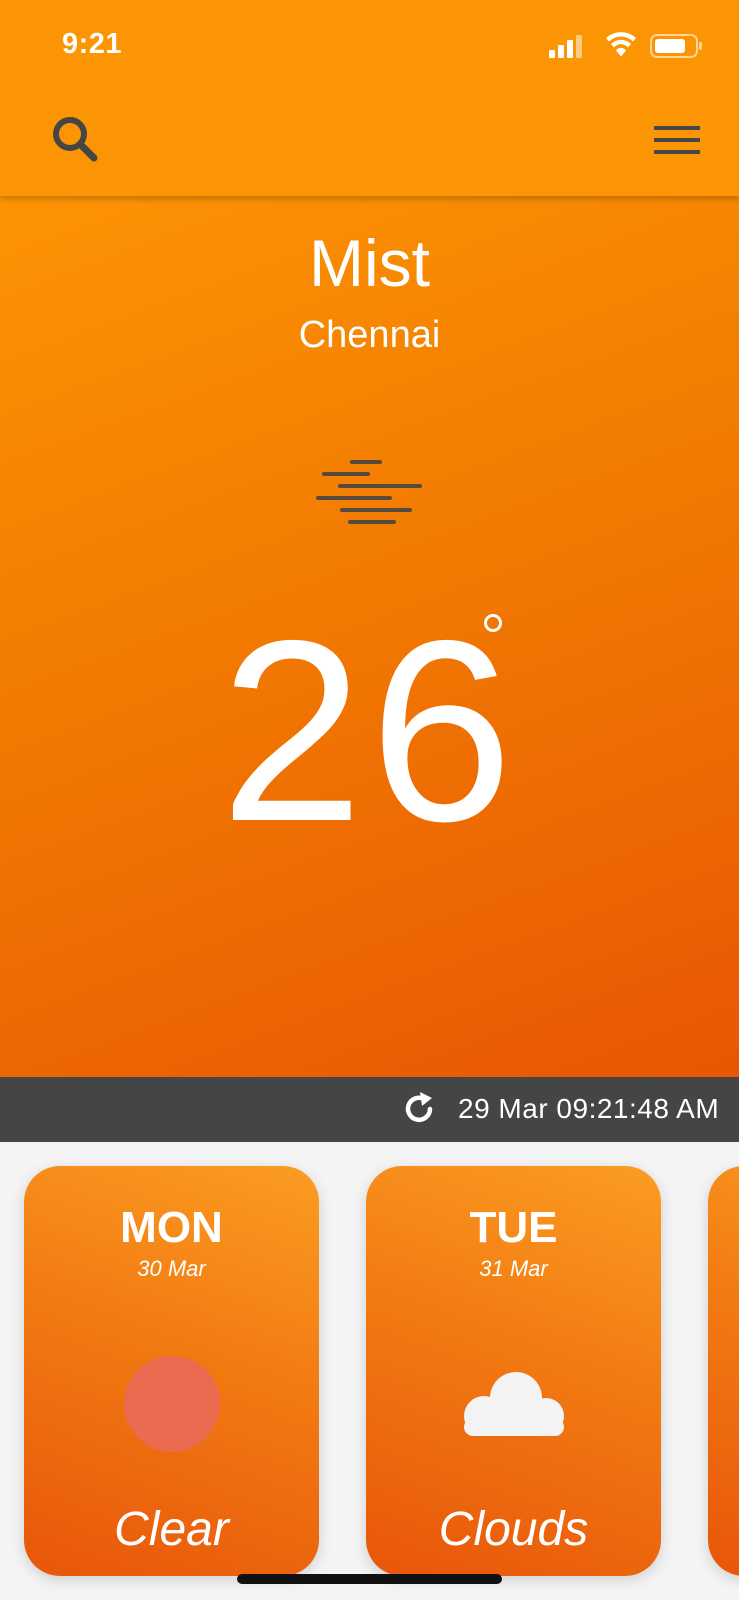 This screenshot has height=1600, width=739. I want to click on forecast-card-mon: MON 30 Mar Clear, so click(171, 1371).